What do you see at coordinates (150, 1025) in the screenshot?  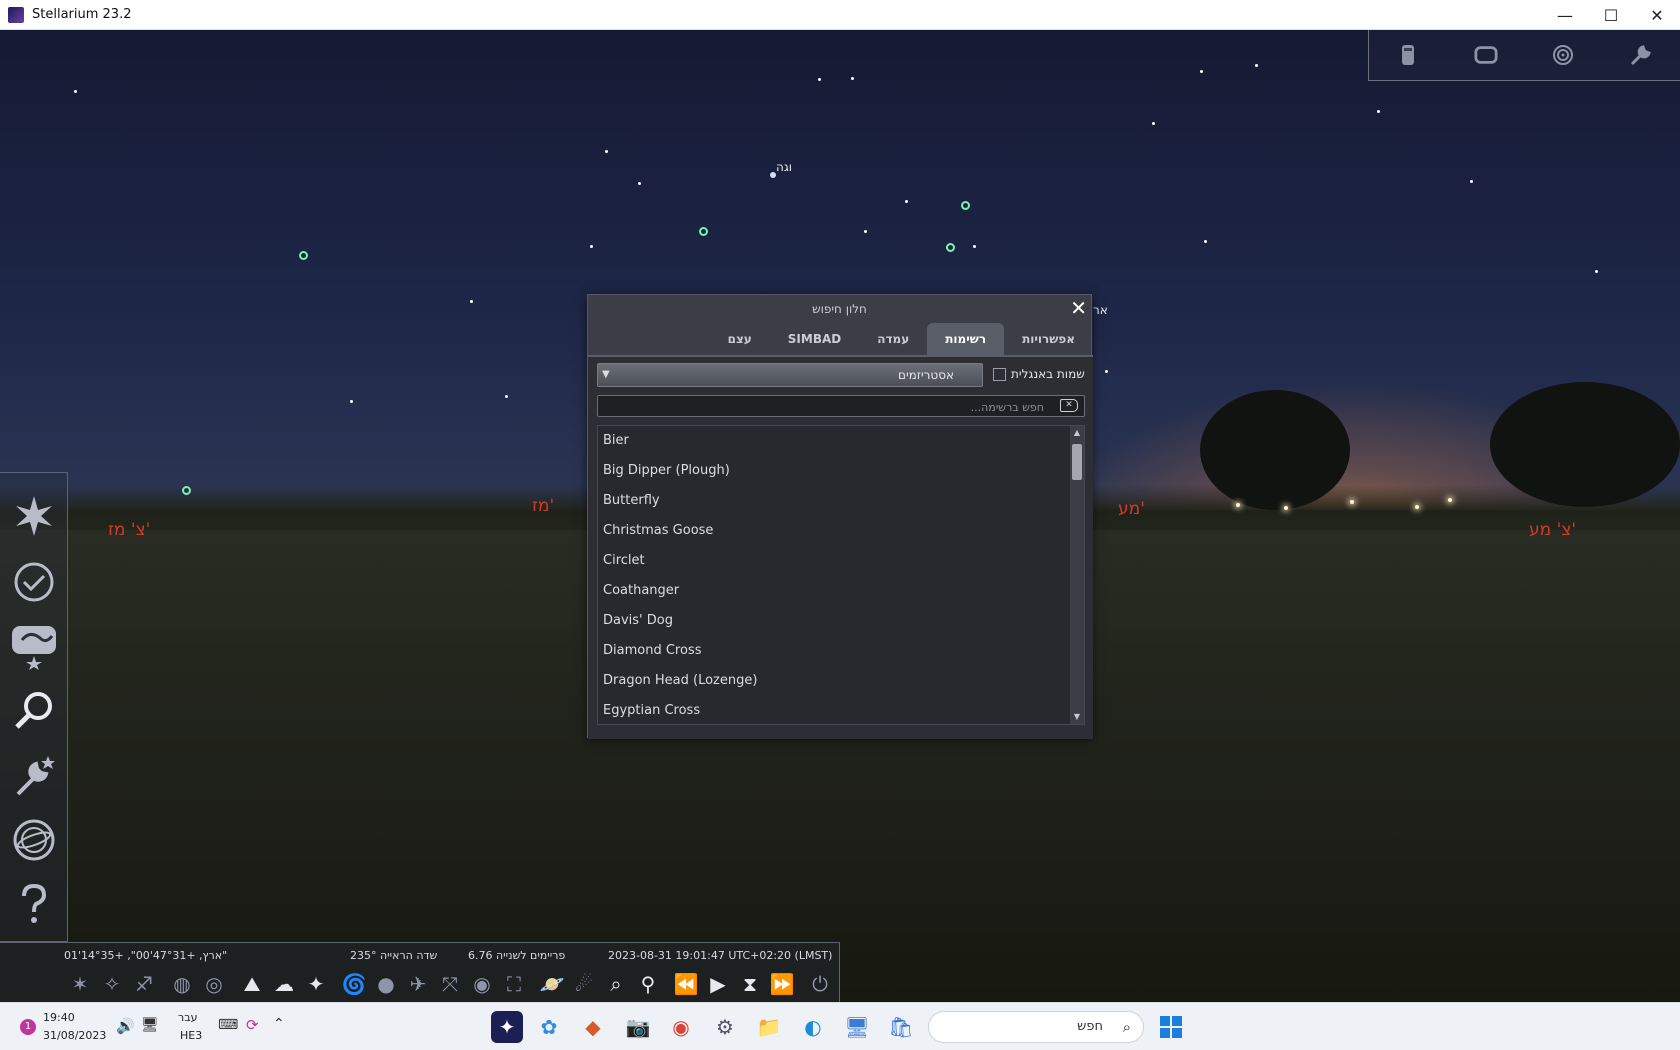 I see `network-icon: 🖥` at bounding box center [150, 1025].